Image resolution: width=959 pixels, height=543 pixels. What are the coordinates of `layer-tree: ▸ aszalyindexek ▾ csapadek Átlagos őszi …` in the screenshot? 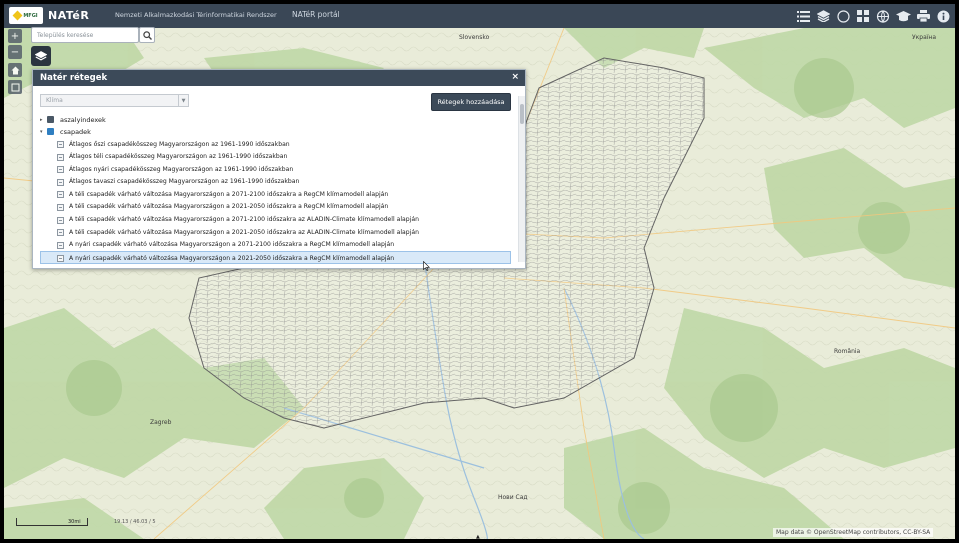 It's located at (275, 189).